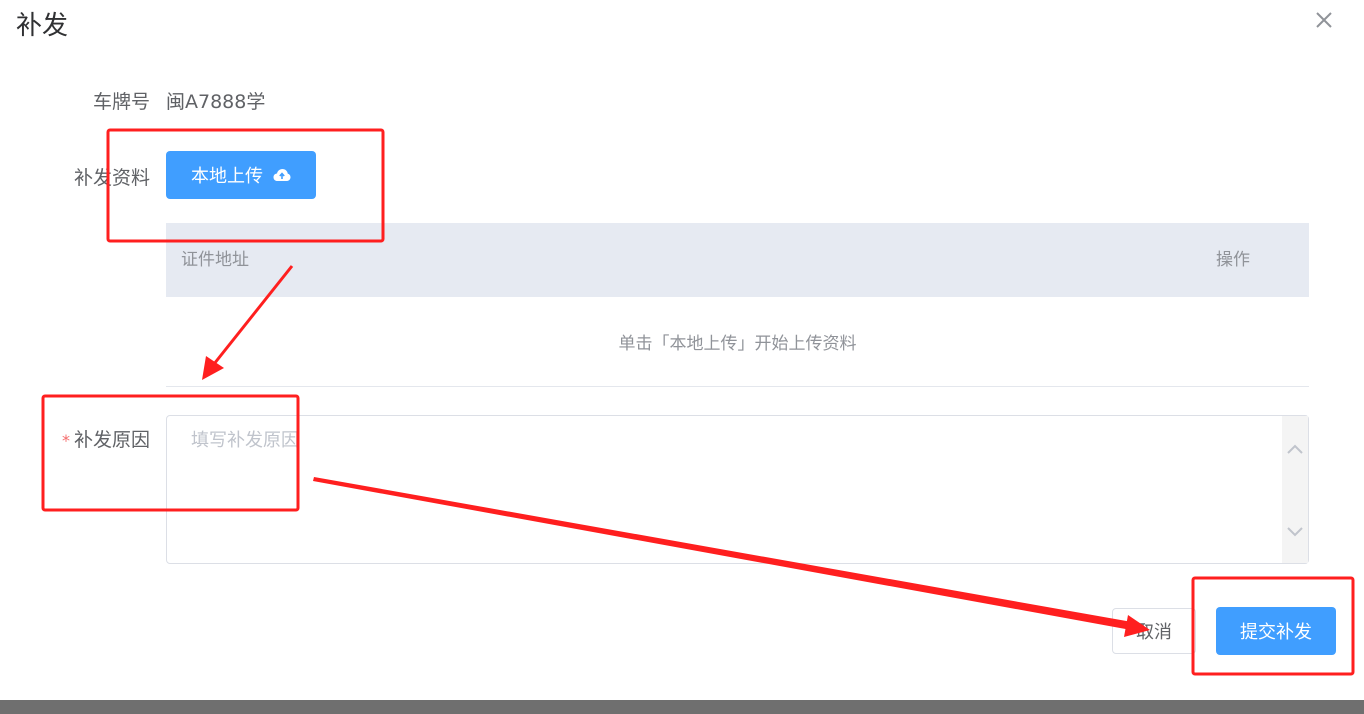  Describe the element at coordinates (42, 26) in the screenshot. I see `dialog-title: 补发` at that location.